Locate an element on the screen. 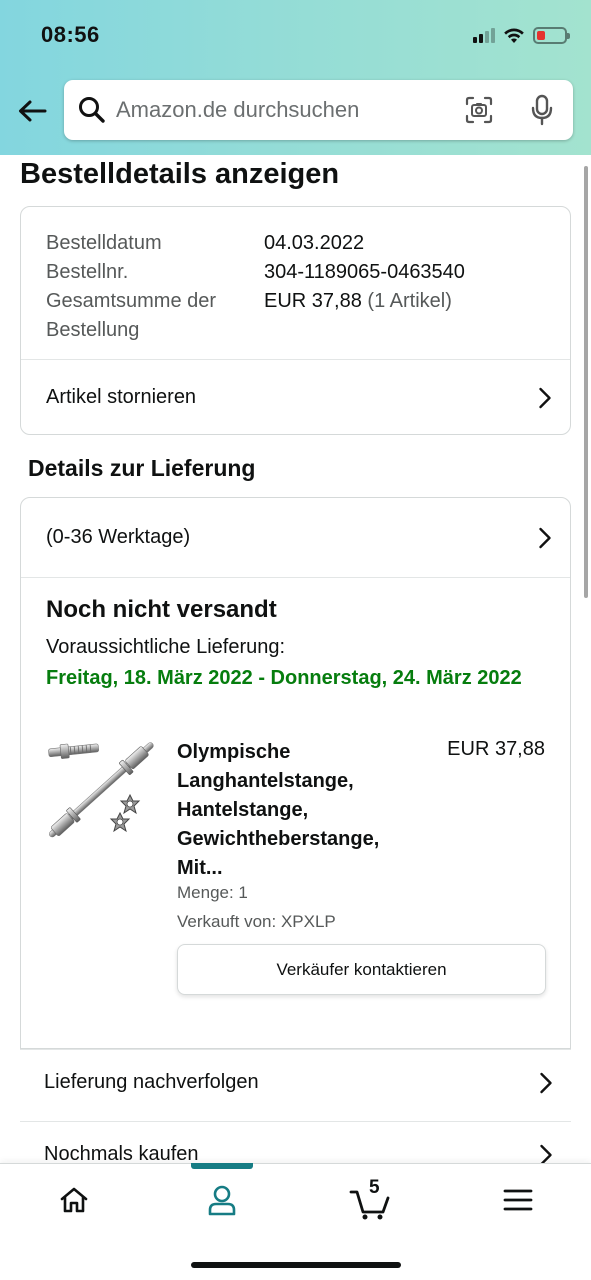 The image size is (591, 1280). delivery-window-label: (0-36 Werktage) is located at coordinates (118, 537).